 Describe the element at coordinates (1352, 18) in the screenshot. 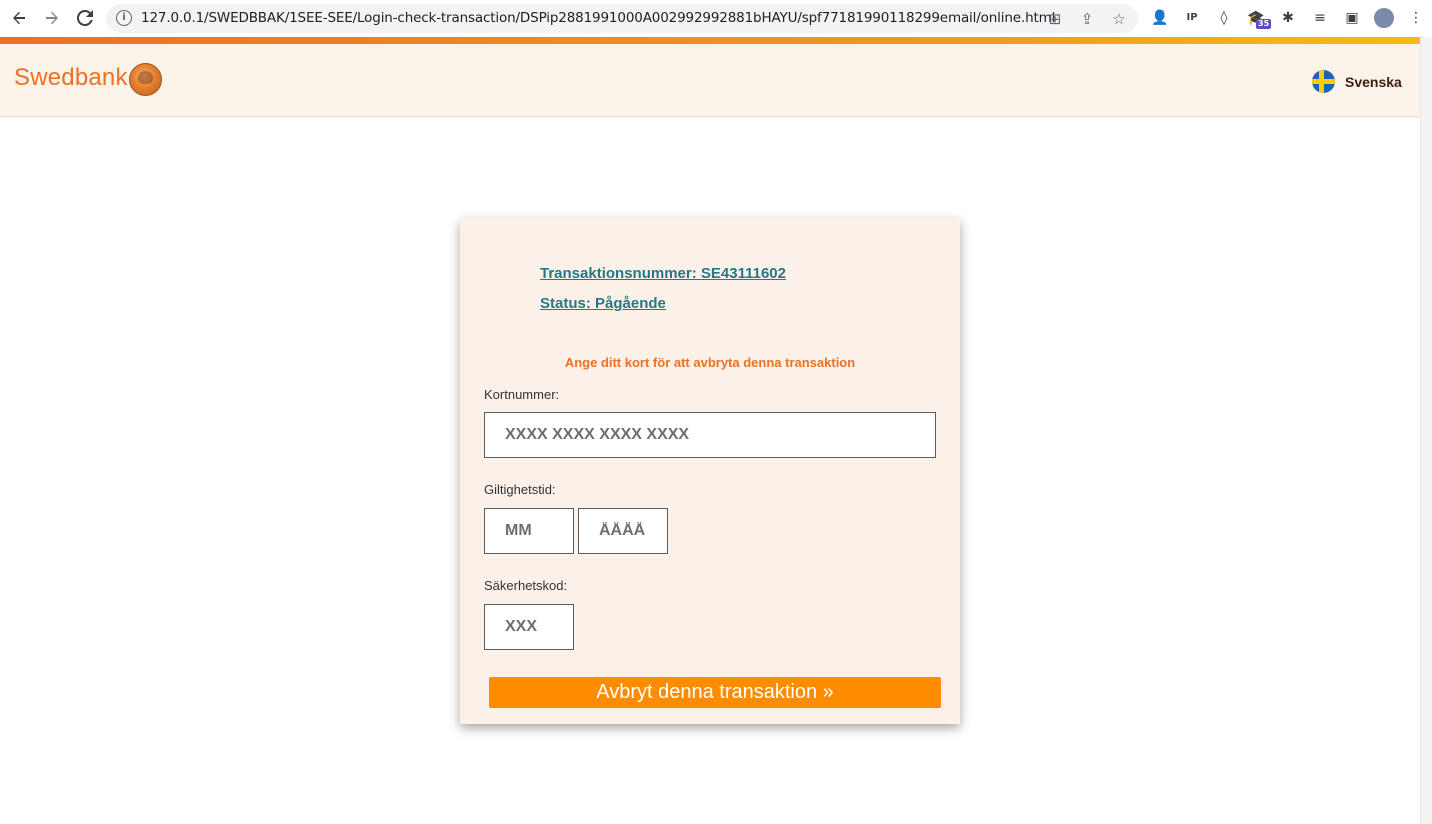

I see `side-panel-icon: ▣` at that location.